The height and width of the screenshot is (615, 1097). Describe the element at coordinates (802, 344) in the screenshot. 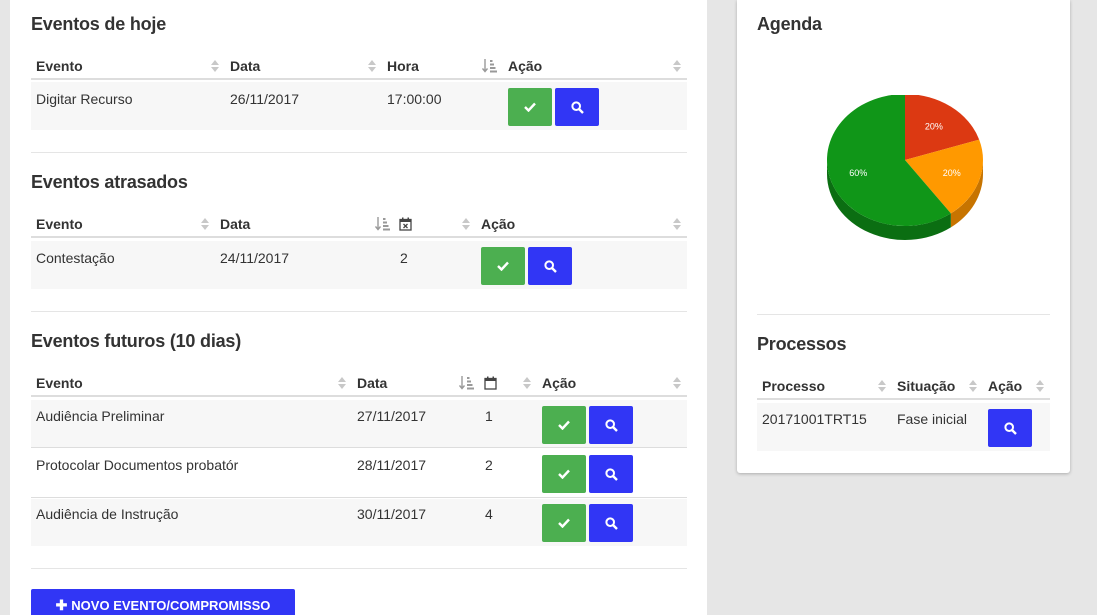

I see `processos-title: Processos` at that location.